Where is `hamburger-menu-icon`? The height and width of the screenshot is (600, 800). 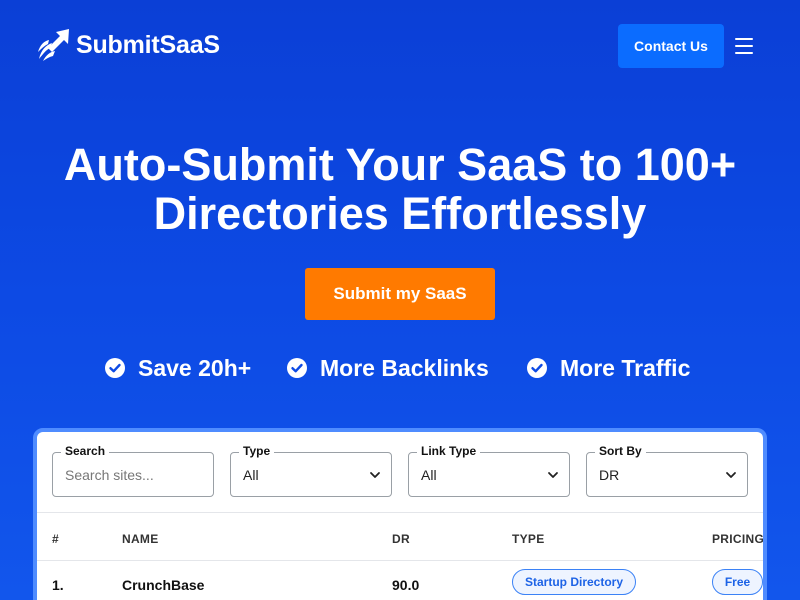 hamburger-menu-icon is located at coordinates (744, 46).